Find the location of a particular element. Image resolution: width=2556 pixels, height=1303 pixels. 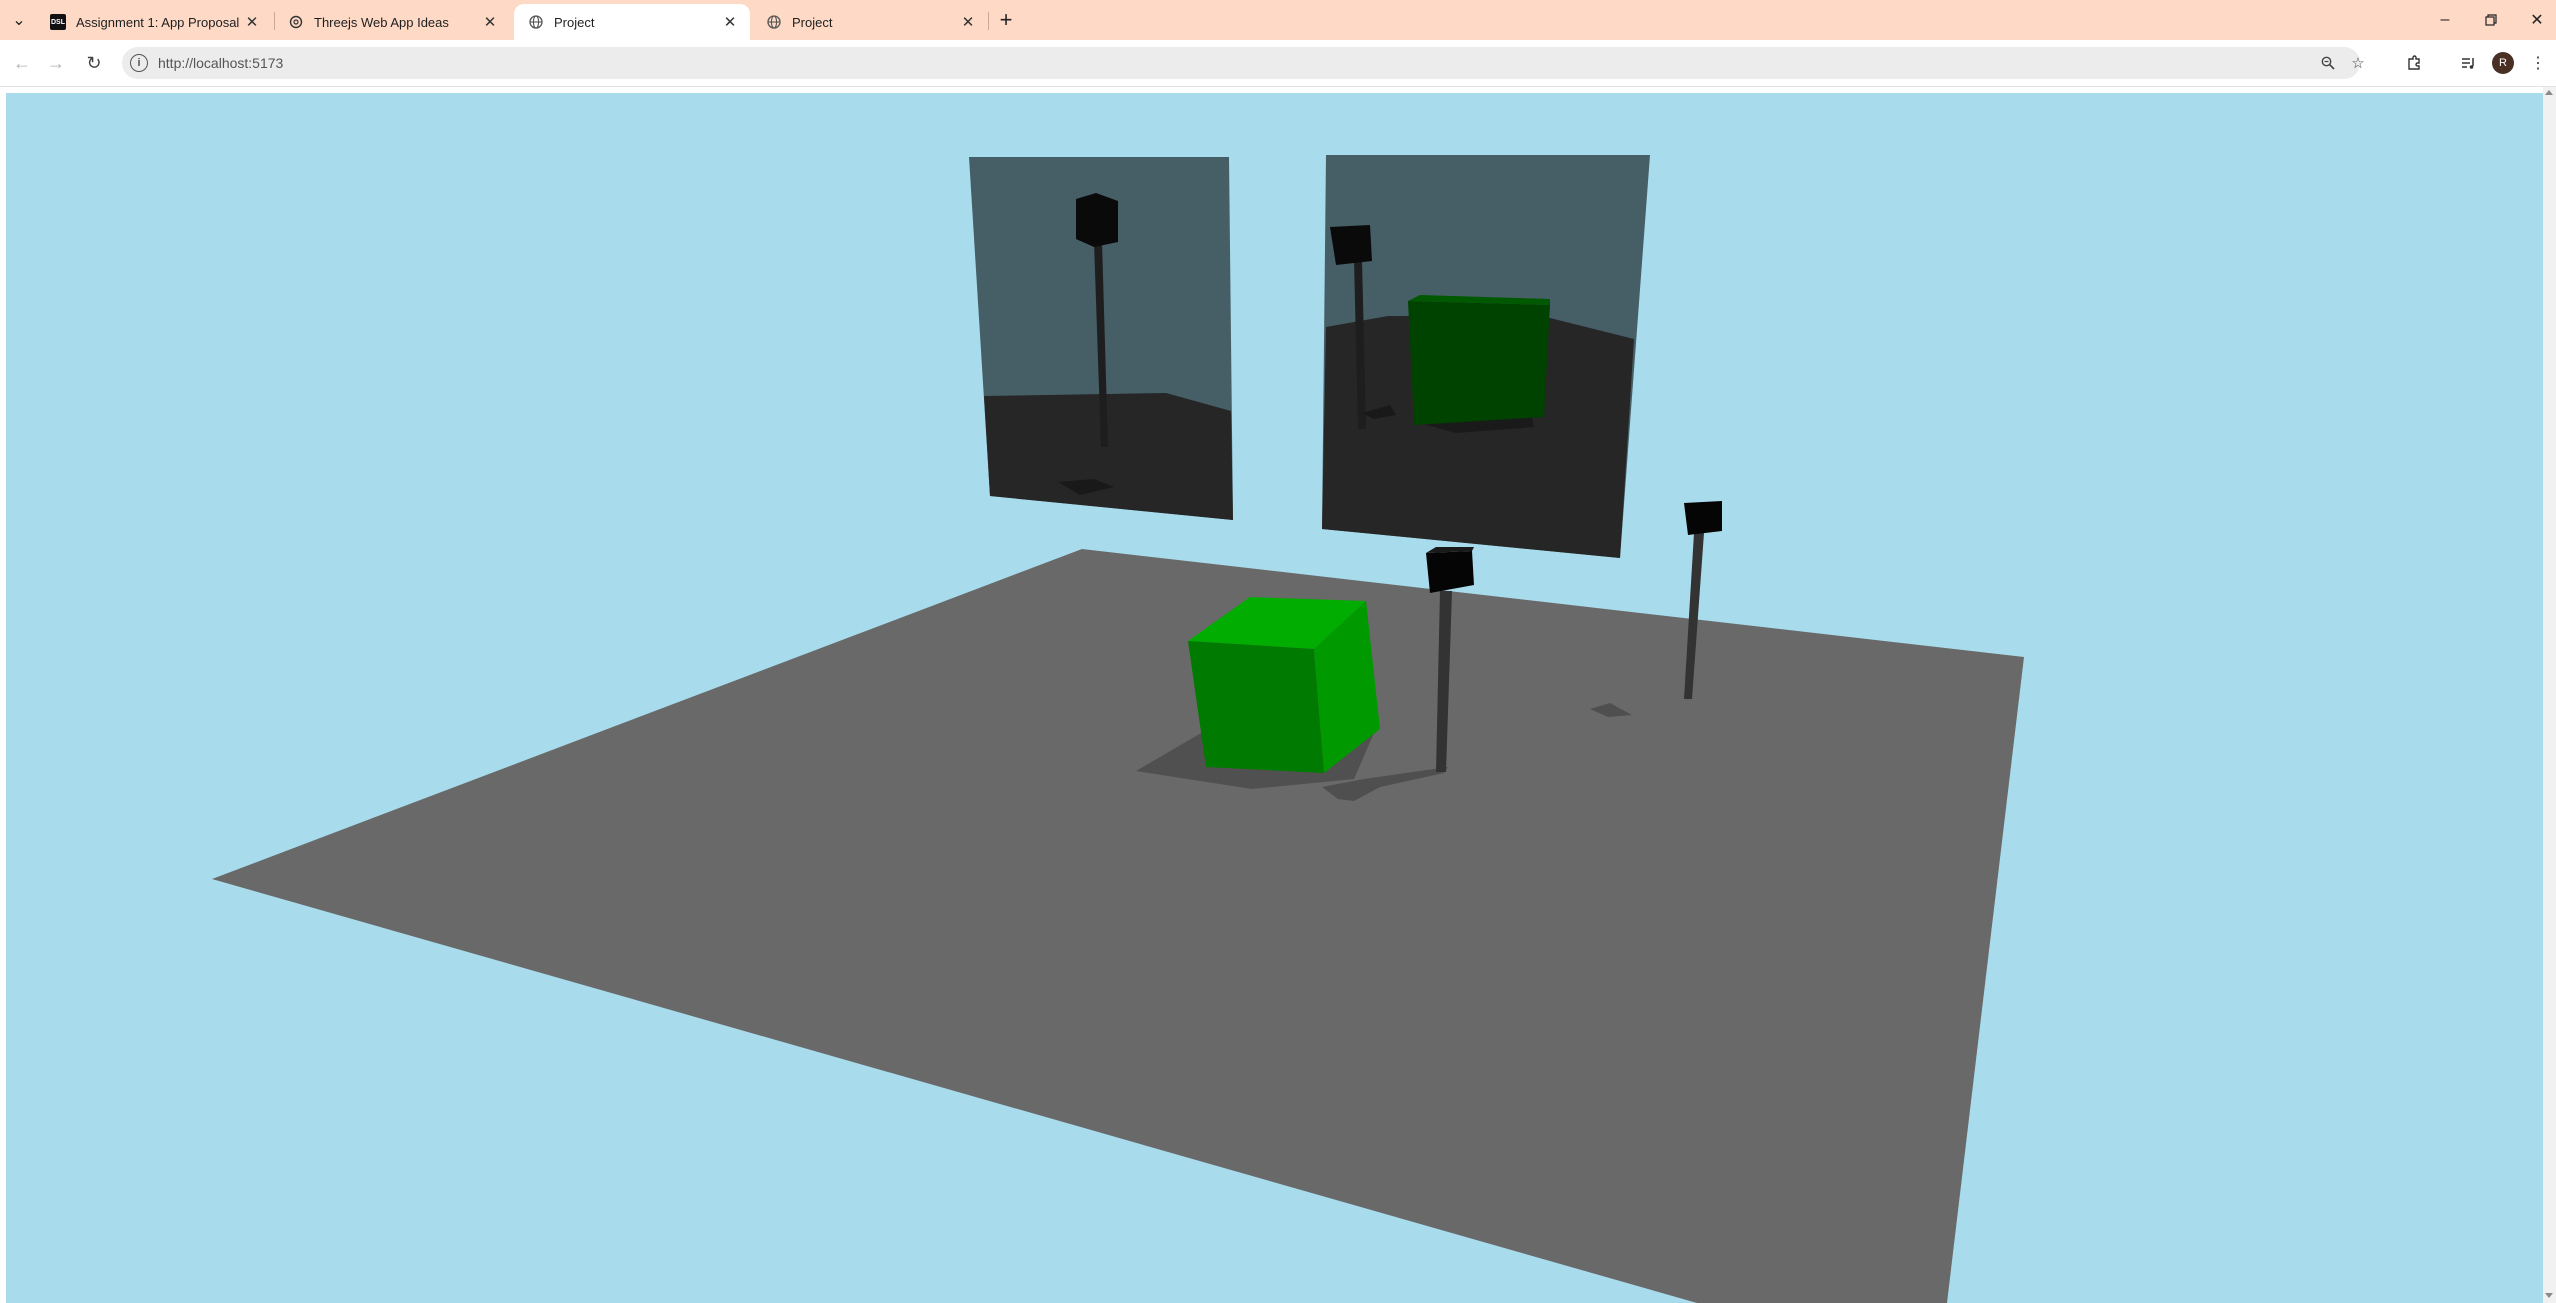

plus-icon: + is located at coordinates (1006, 19).